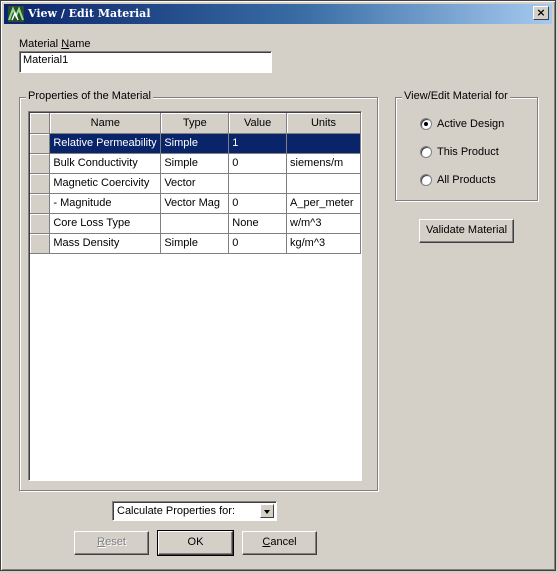 This screenshot has width=558, height=573. What do you see at coordinates (105, 203) in the screenshot?
I see `cell-name: - Magnitude` at bounding box center [105, 203].